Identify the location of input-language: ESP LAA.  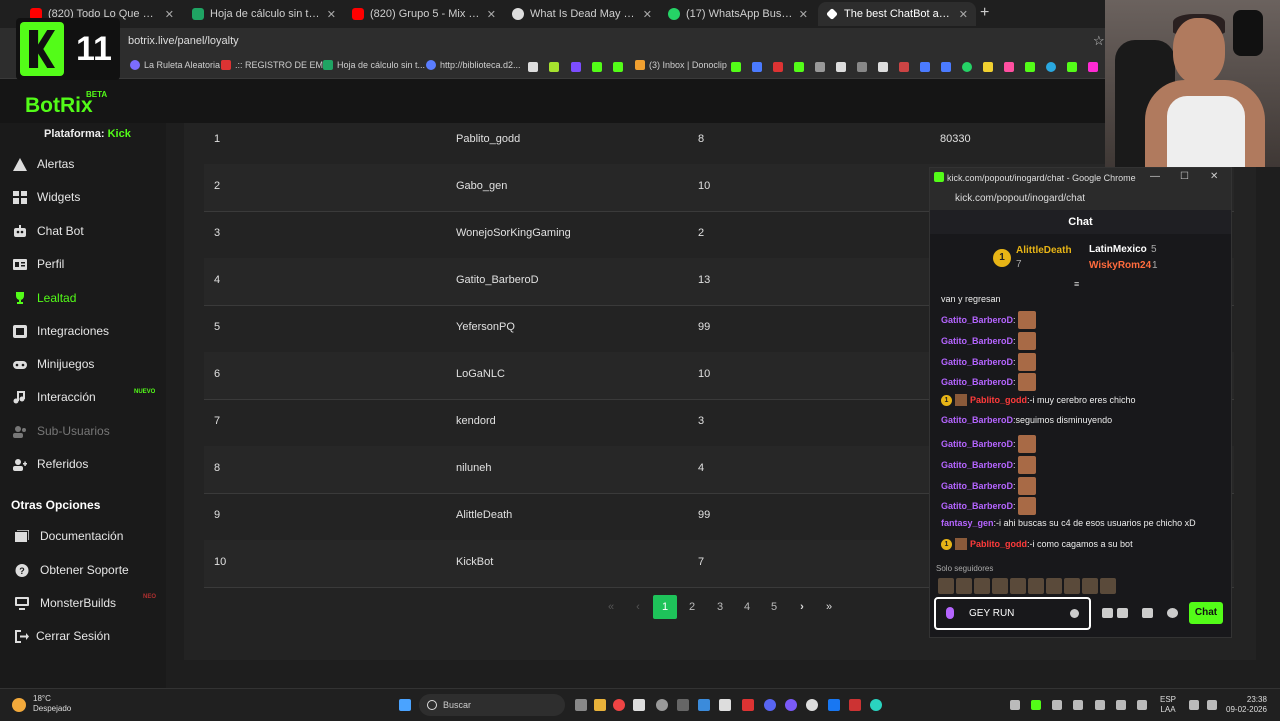
(1168, 705).